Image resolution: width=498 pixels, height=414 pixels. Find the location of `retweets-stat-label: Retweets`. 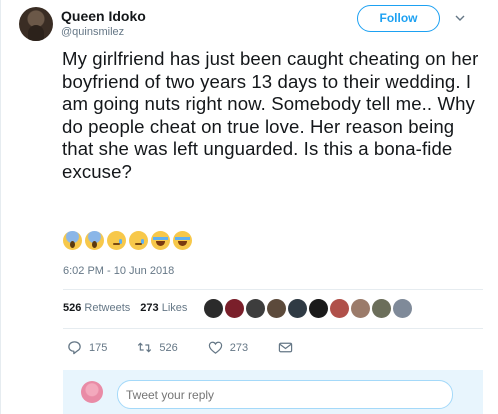

retweets-stat-label: Retweets is located at coordinates (107, 308).